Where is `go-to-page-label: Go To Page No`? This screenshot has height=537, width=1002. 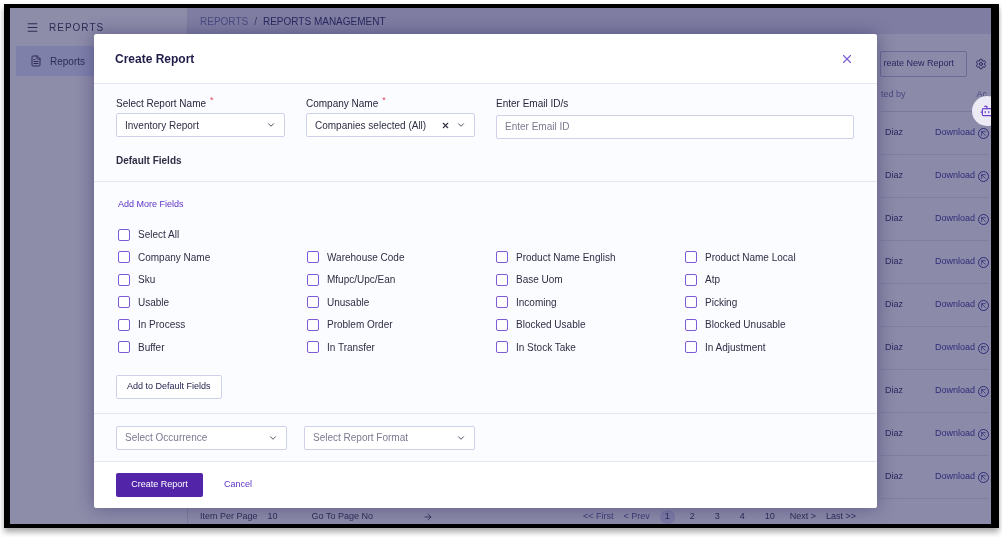 go-to-page-label: Go To Page No is located at coordinates (342, 517).